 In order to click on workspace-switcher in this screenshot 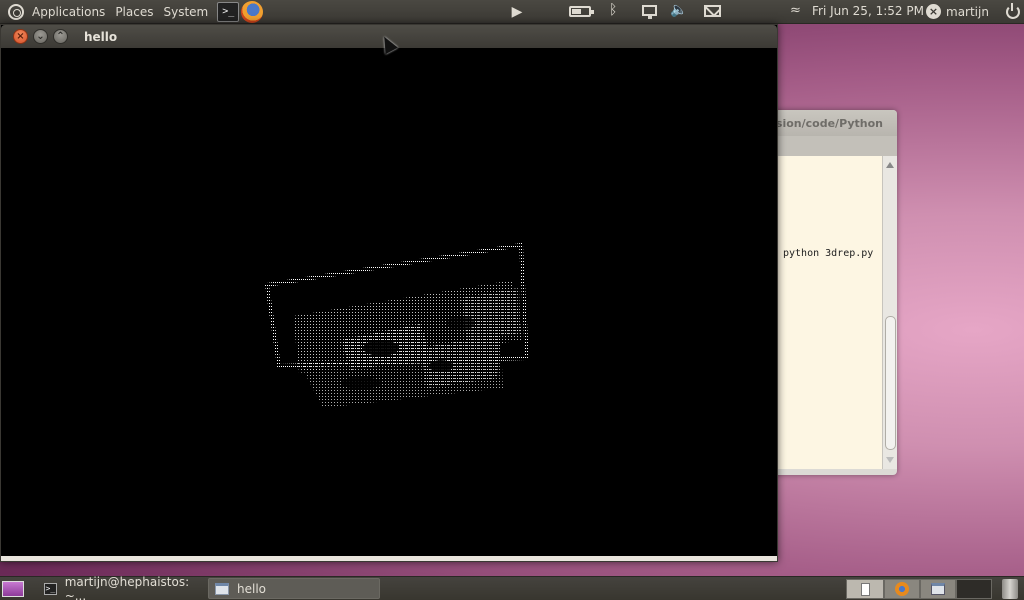, I will do `click(920, 589)`.